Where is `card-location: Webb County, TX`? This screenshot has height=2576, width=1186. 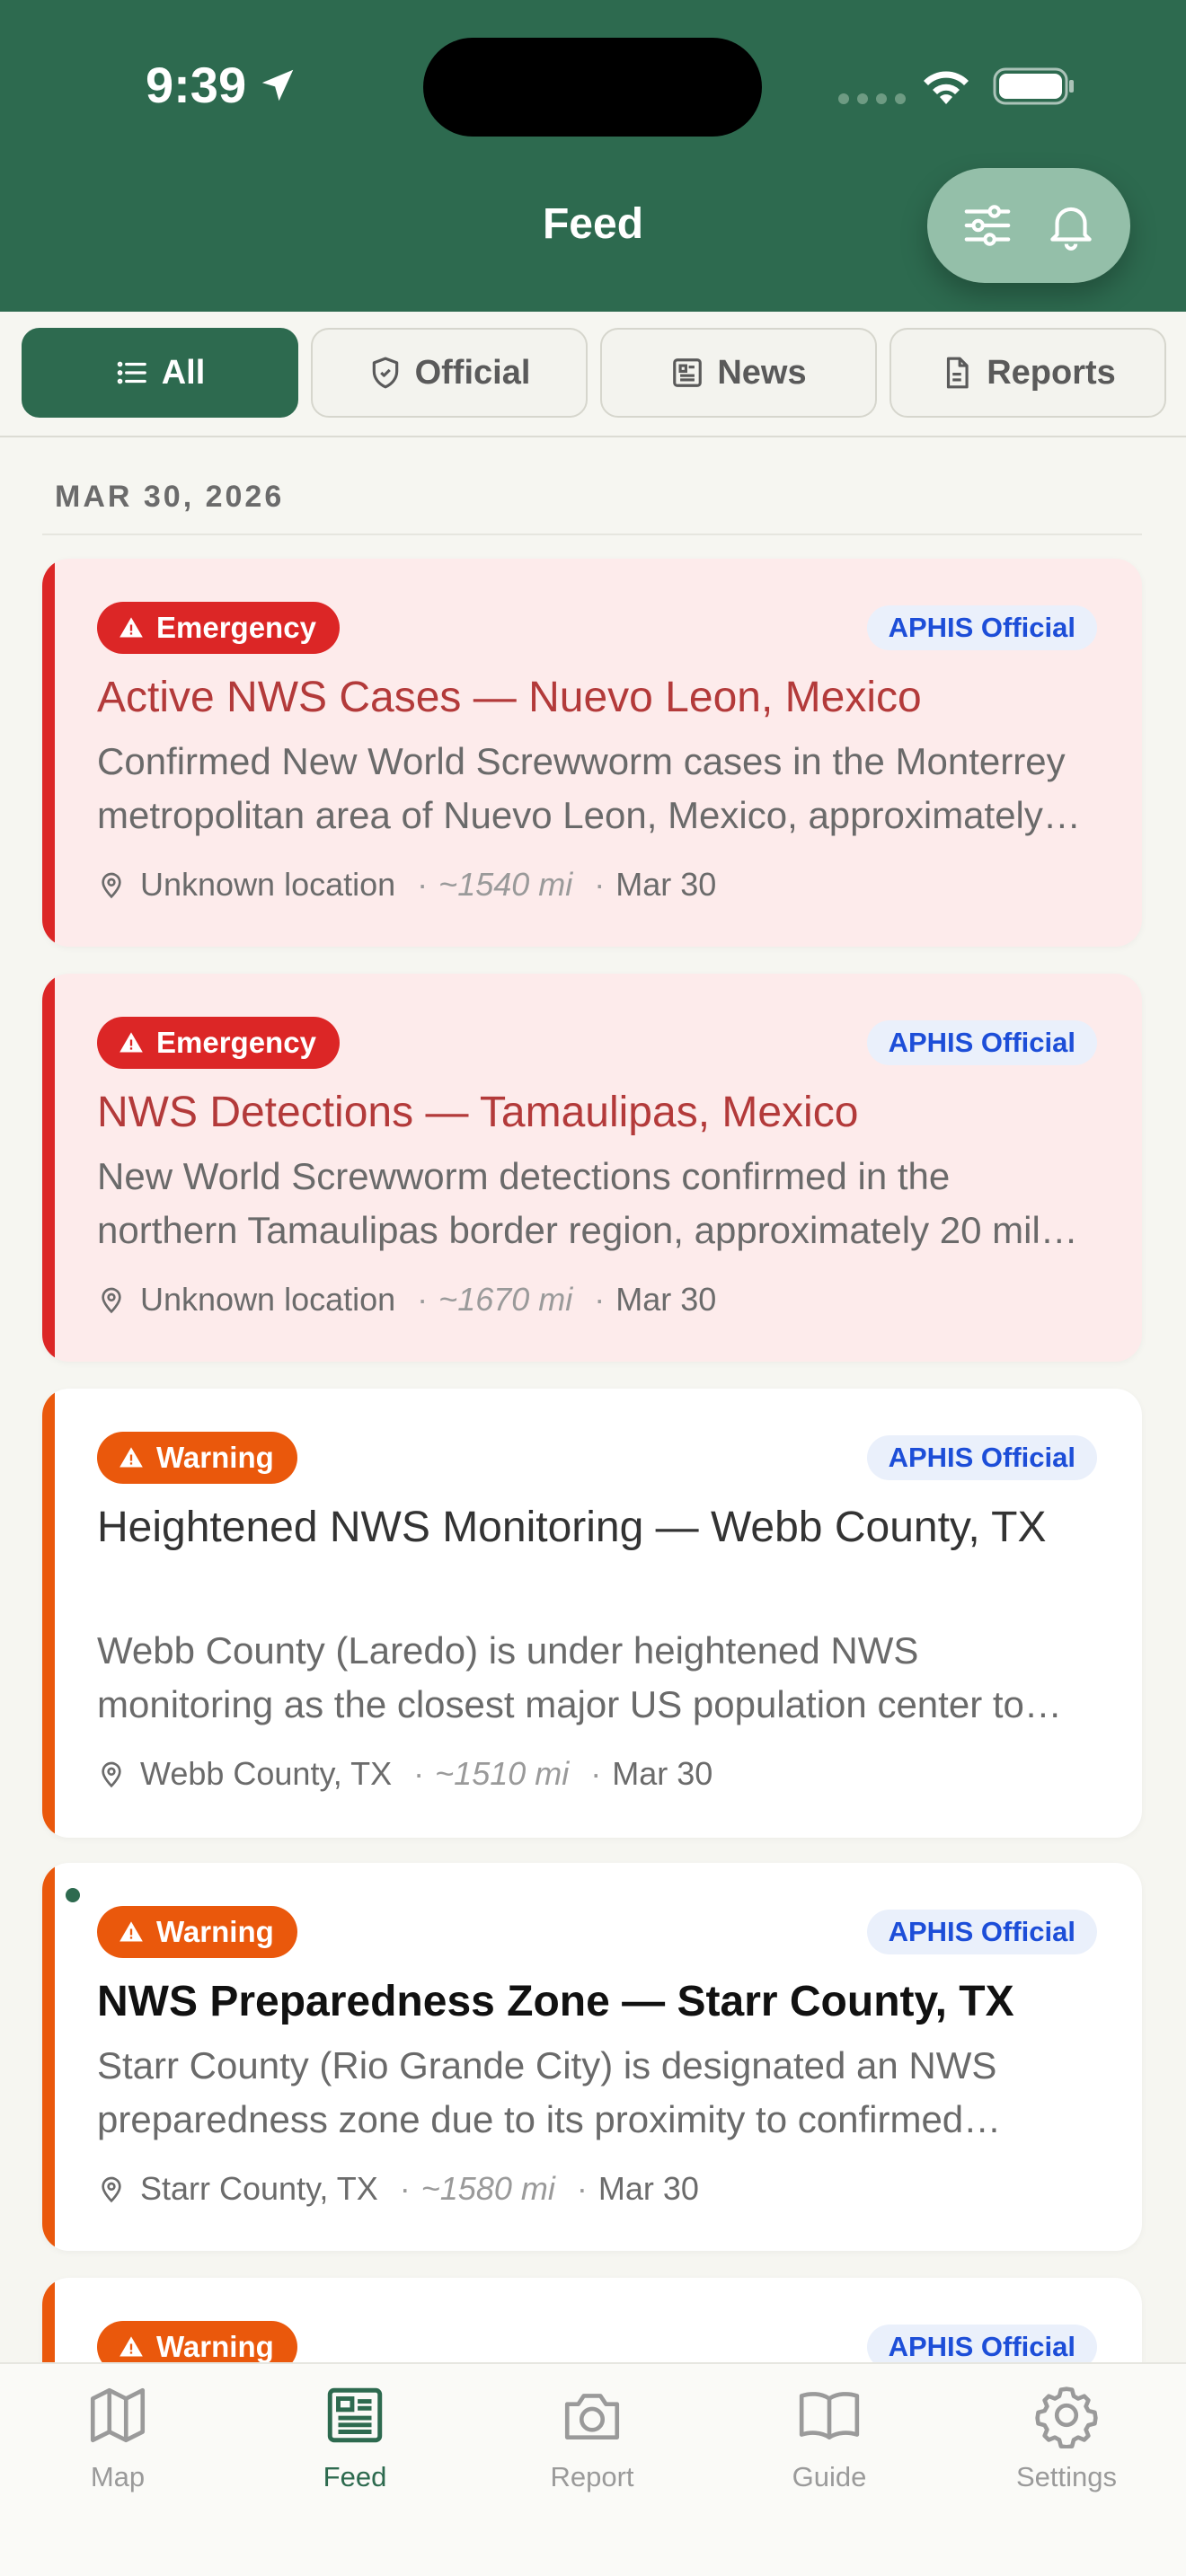
card-location: Webb County, TX is located at coordinates (266, 1773).